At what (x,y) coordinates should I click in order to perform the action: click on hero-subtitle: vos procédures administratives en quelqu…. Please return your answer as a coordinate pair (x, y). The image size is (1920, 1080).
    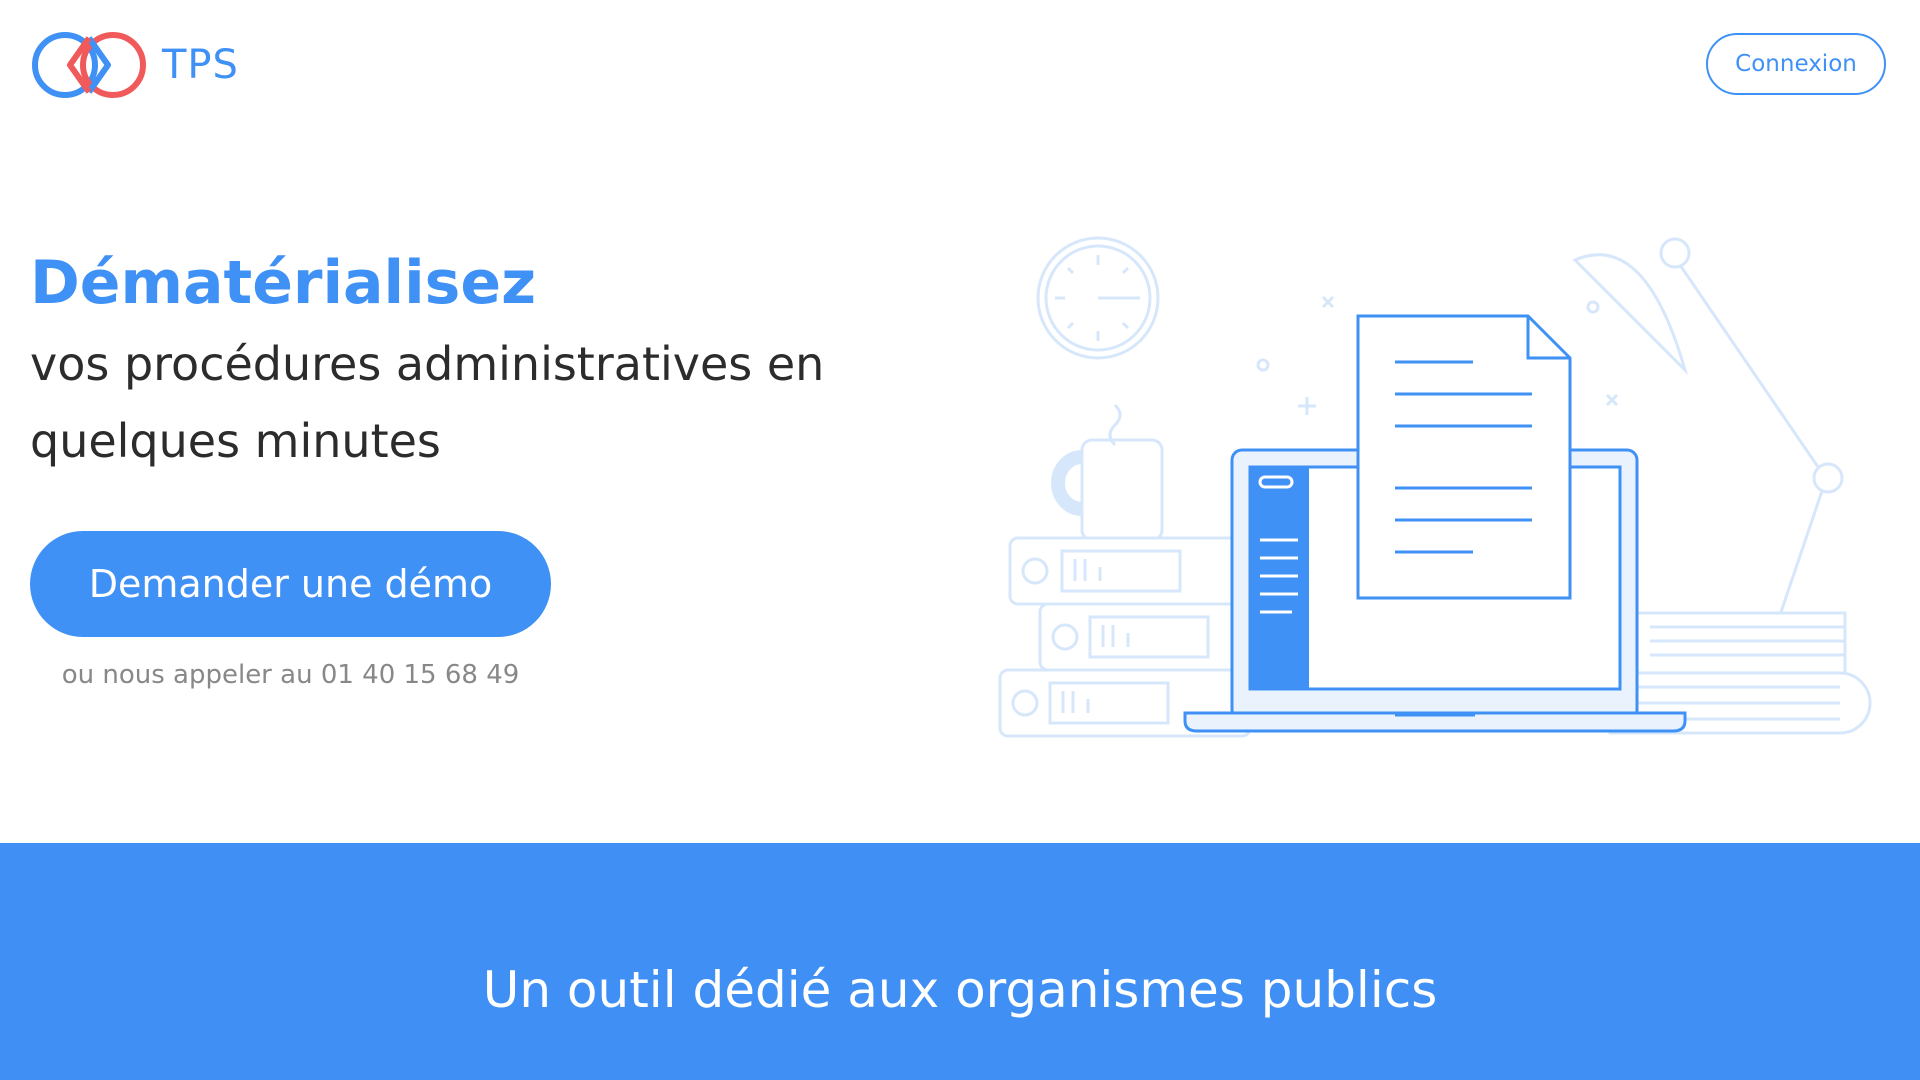
    Looking at the image, I should click on (427, 402).